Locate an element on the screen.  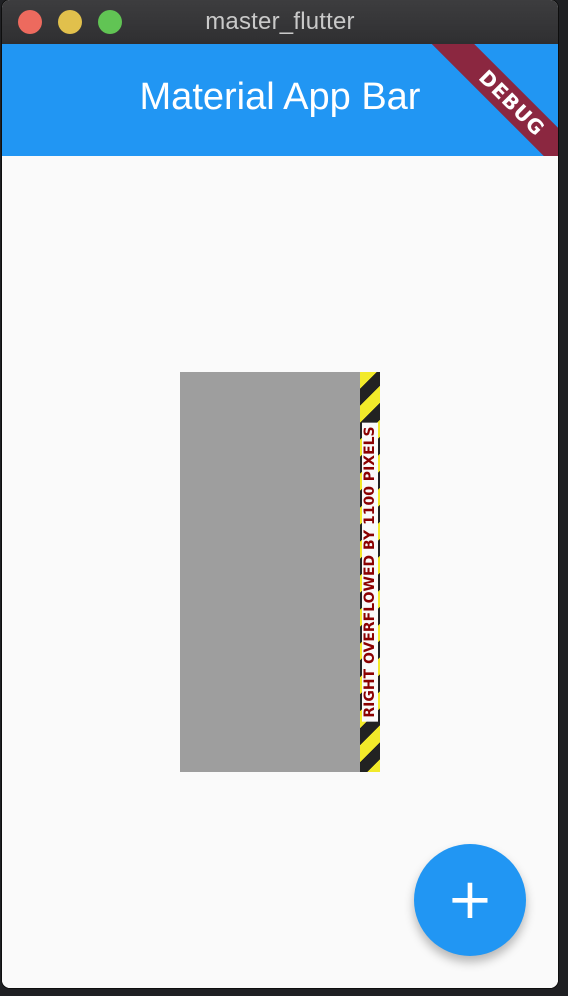
floating-action-button: + is located at coordinates (470, 900).